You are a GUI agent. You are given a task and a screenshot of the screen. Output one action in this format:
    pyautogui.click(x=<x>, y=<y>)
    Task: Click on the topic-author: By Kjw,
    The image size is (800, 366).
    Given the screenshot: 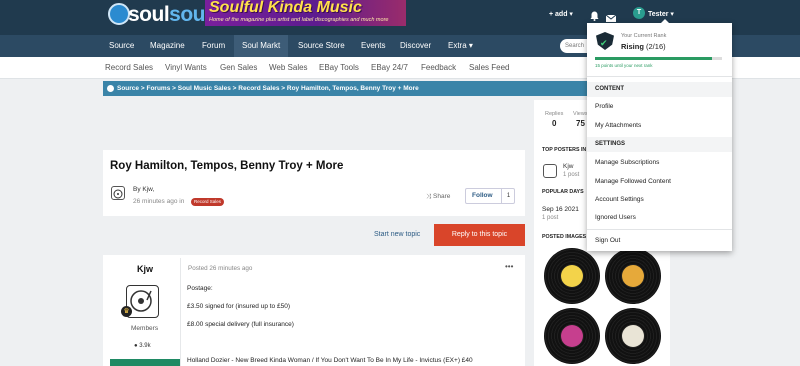 What is the action you would take?
    pyautogui.click(x=143, y=189)
    